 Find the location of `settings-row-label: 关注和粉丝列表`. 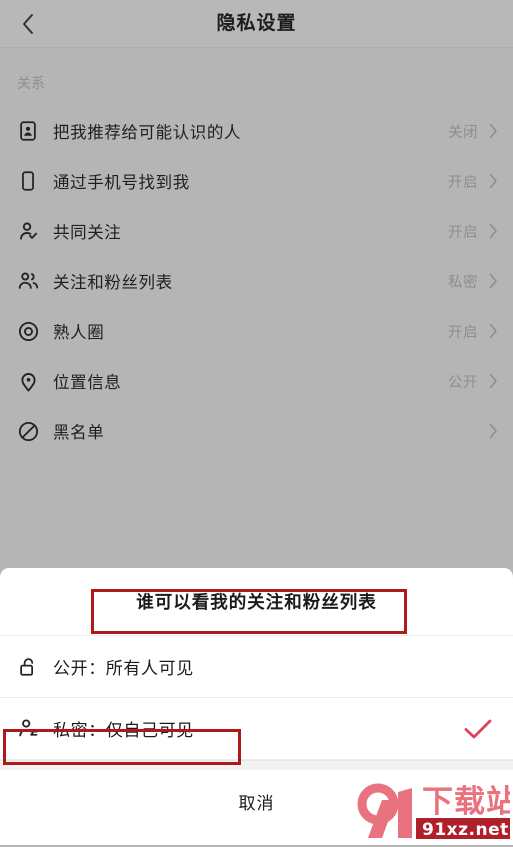

settings-row-label: 关注和粉丝列表 is located at coordinates (113, 283).